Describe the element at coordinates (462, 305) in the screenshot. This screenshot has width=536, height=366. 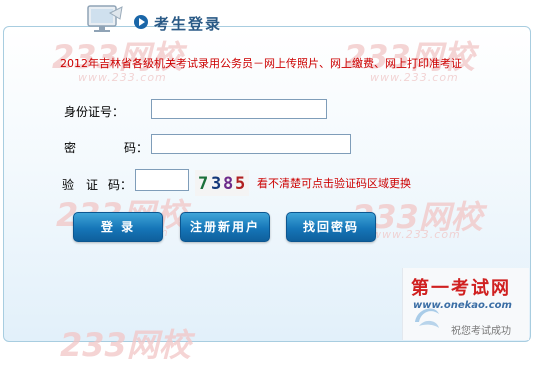
I see `brand-url: www.onekao.com` at that location.